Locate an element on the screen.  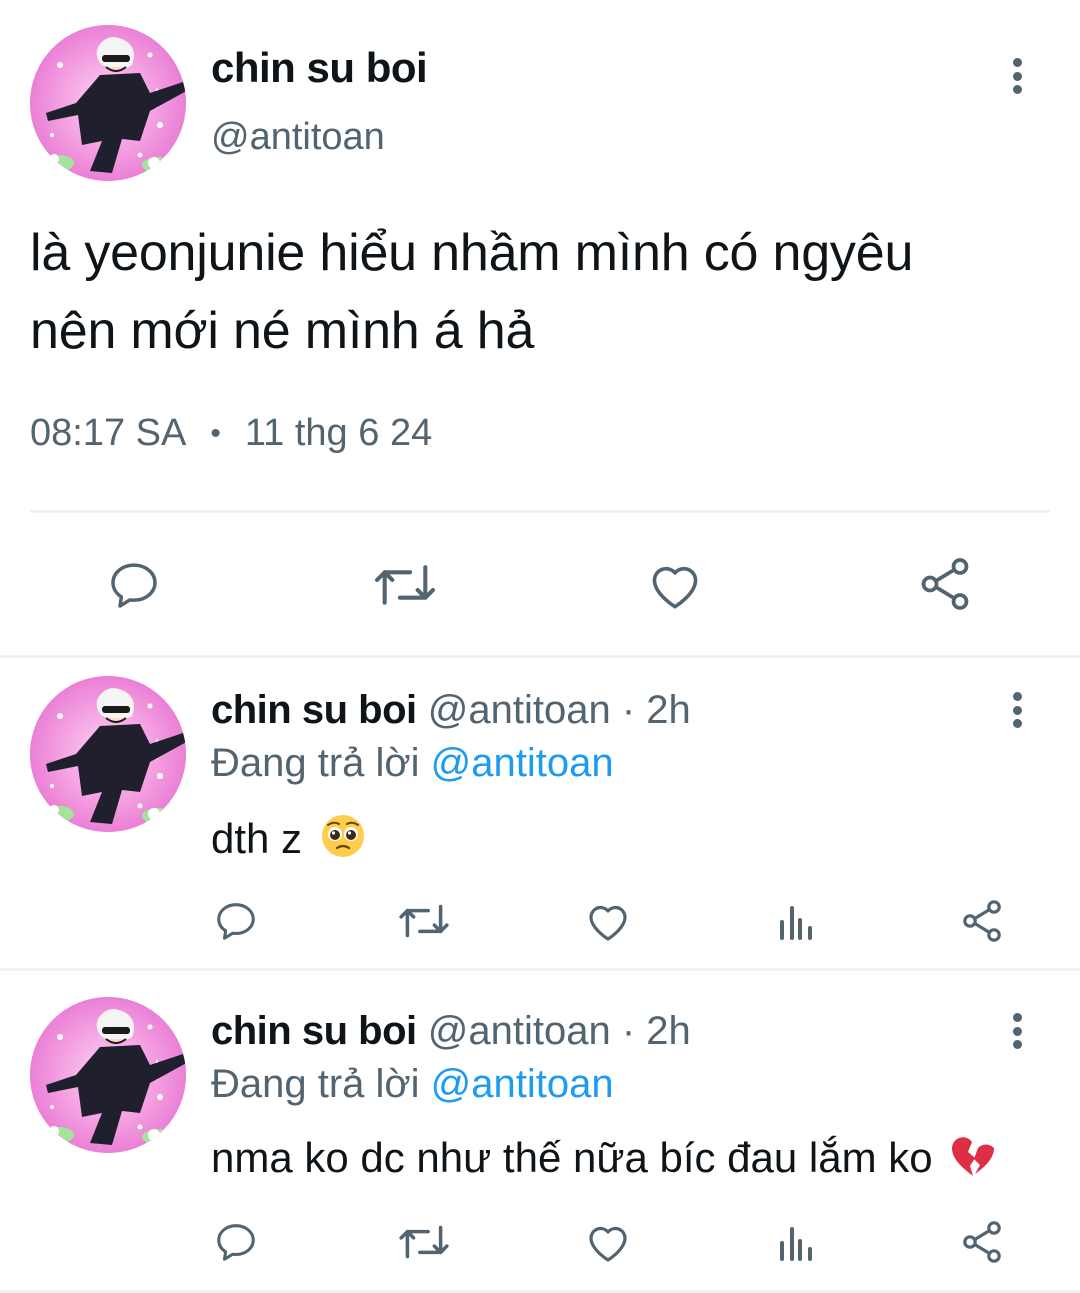
tweet-meta: 08:17 SA • 11 thg 6 24 is located at coordinates (231, 433).